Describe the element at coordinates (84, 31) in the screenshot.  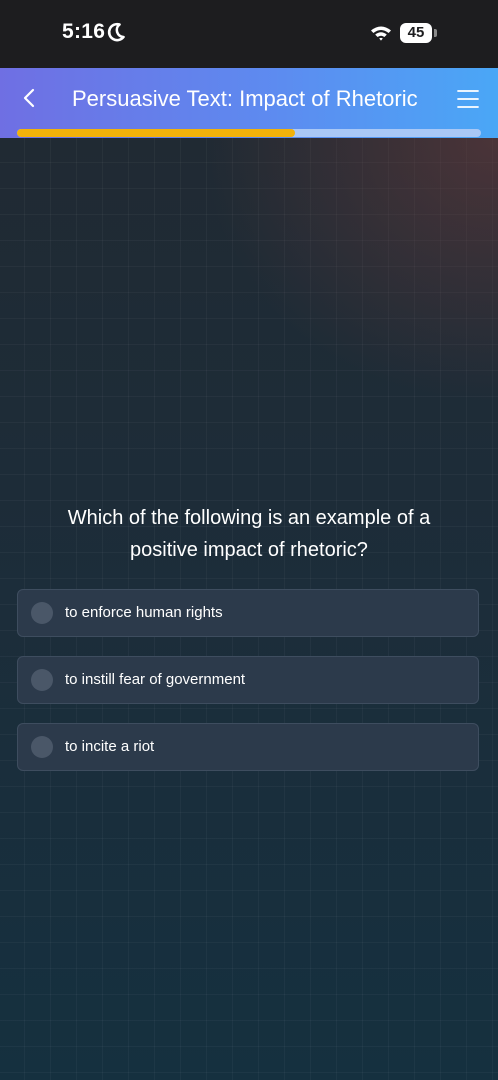
I see `status-time: 5:16` at that location.